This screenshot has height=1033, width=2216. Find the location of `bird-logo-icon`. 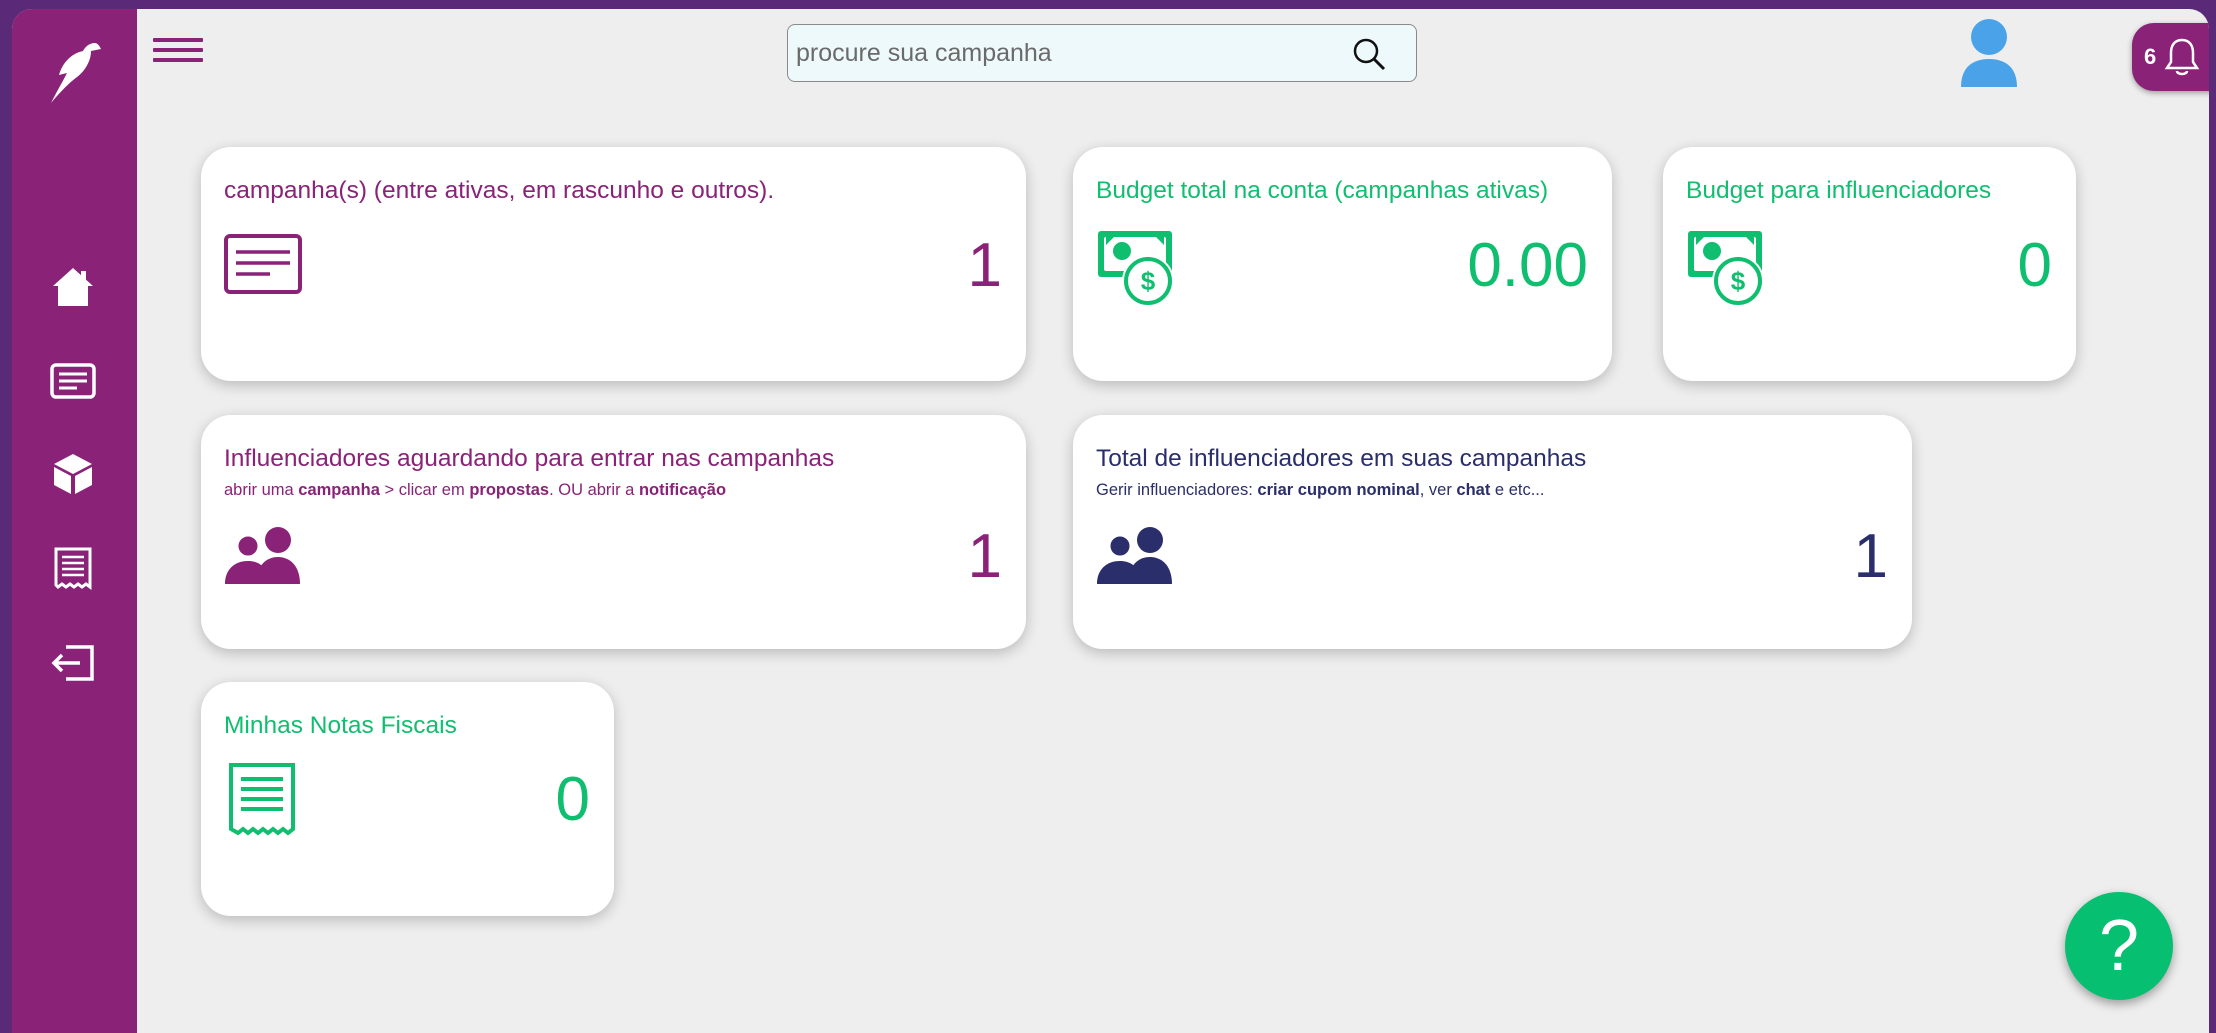

bird-logo-icon is located at coordinates (76, 73).